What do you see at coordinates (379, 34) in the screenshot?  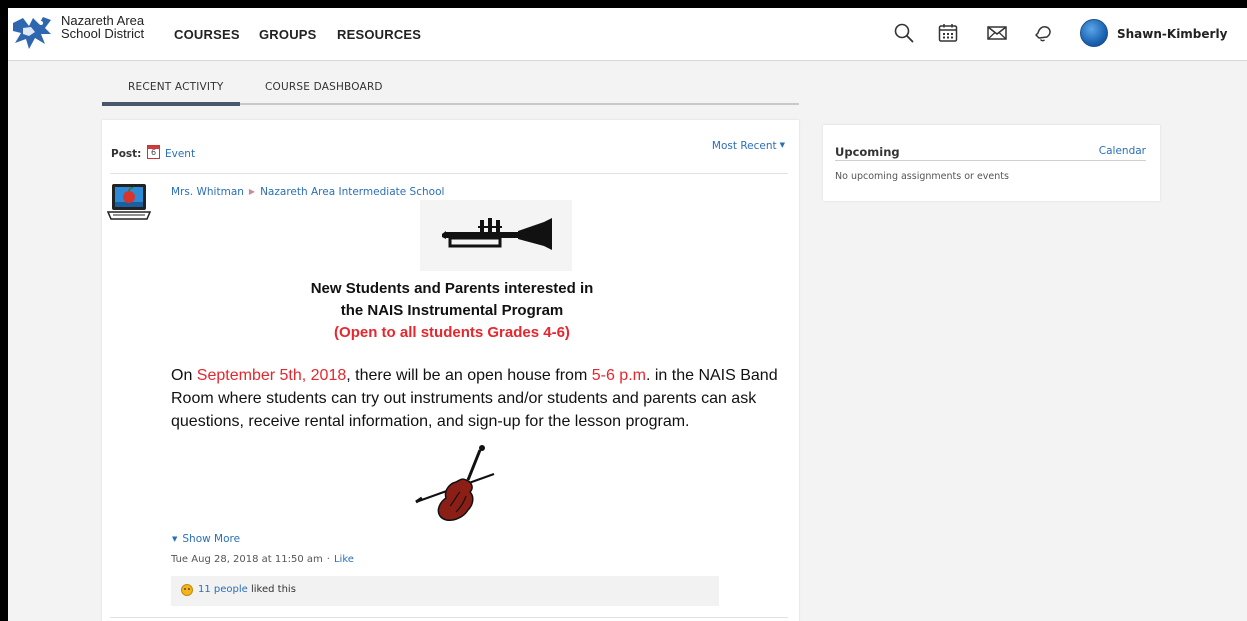 I see `nav-resources: RESOURCES` at bounding box center [379, 34].